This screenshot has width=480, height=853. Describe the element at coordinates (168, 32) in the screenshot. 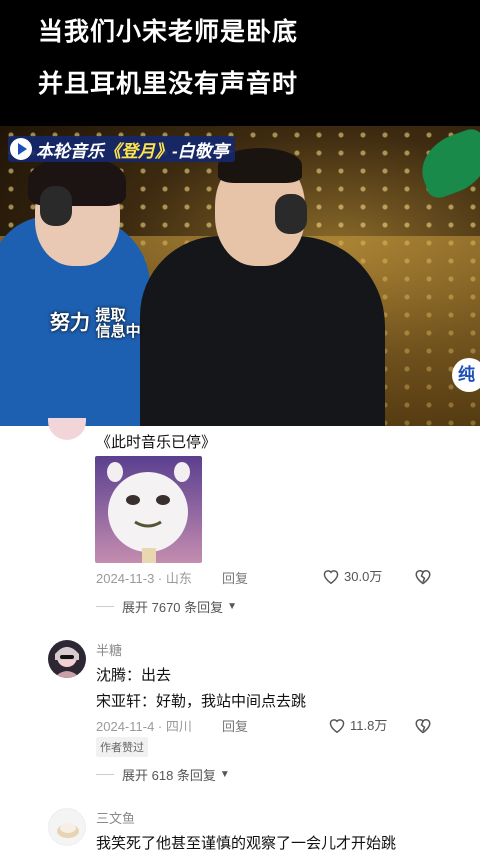

I see `caption-line-1: 当我们小宋老师是卧底` at that location.